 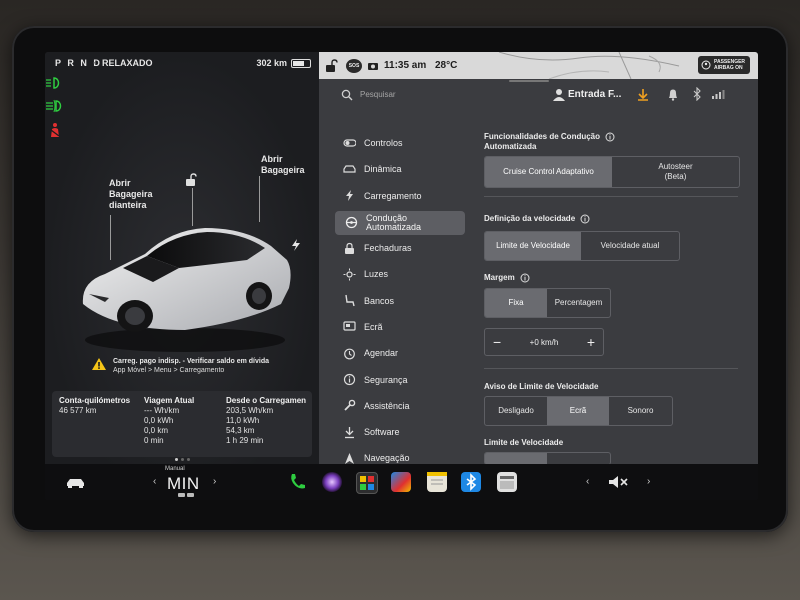 I want to click on sidebar-item-agendar: Agendar, so click(x=399, y=353).